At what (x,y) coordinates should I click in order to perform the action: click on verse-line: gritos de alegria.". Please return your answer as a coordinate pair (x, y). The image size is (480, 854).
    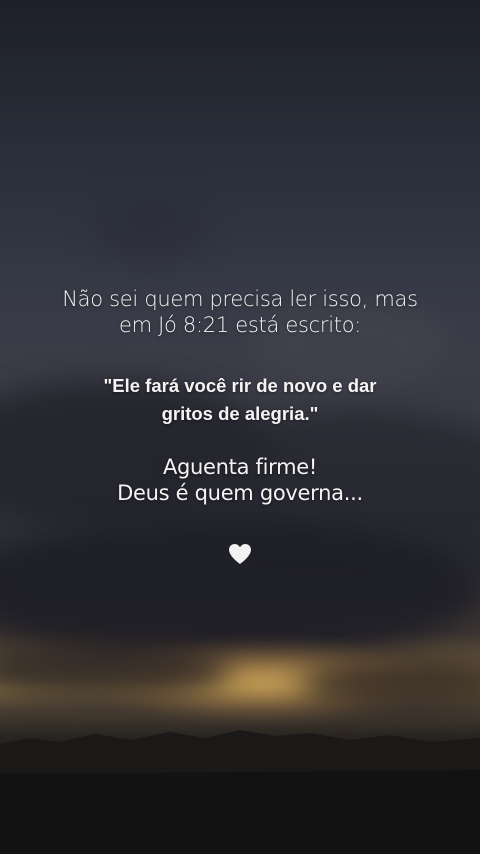
    Looking at the image, I should click on (240, 413).